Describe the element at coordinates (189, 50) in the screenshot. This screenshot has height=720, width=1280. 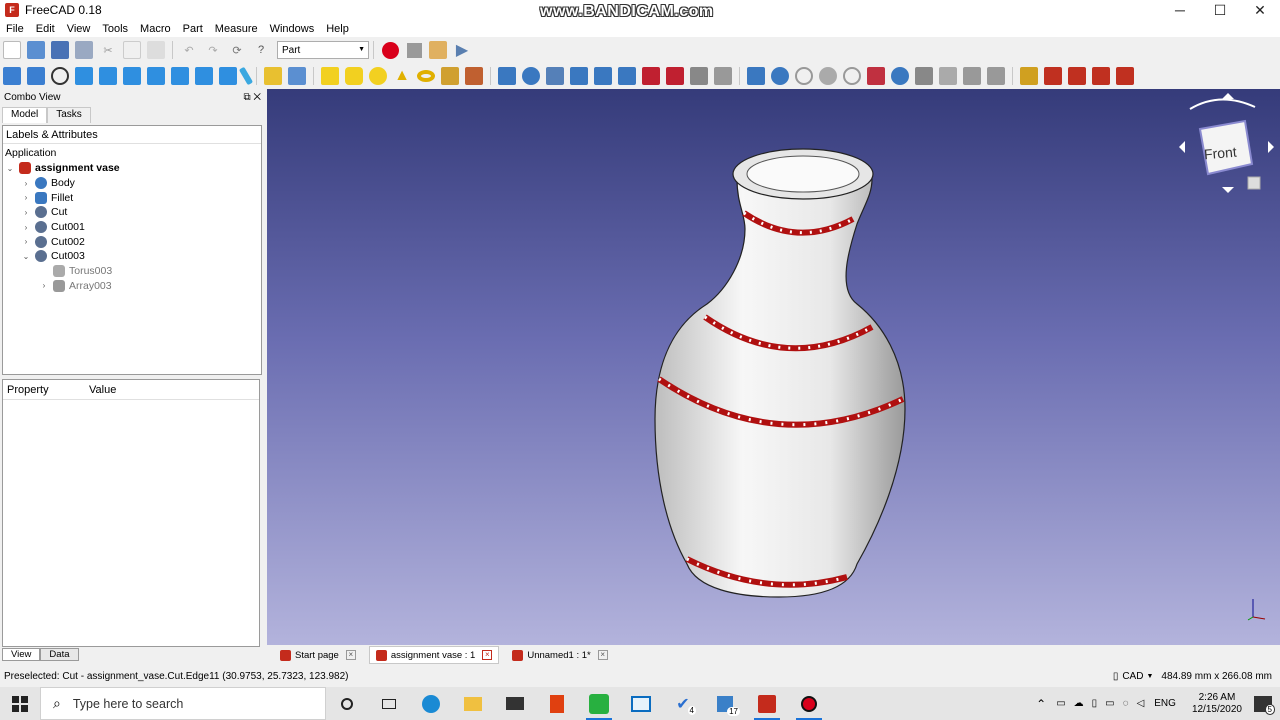
I see `undo-icon: ↶` at that location.